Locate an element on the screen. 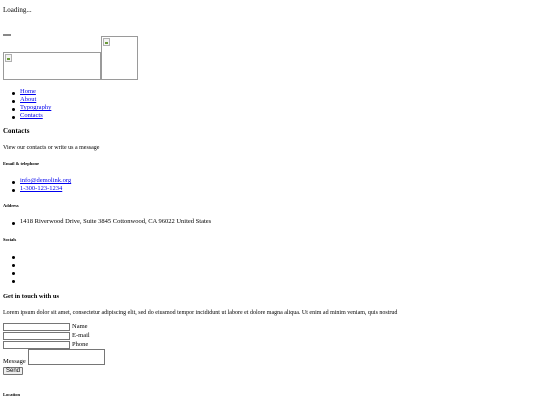 The width and height of the screenshot is (540, 405). email-phone-heading: Email & telephone is located at coordinates (21, 163).